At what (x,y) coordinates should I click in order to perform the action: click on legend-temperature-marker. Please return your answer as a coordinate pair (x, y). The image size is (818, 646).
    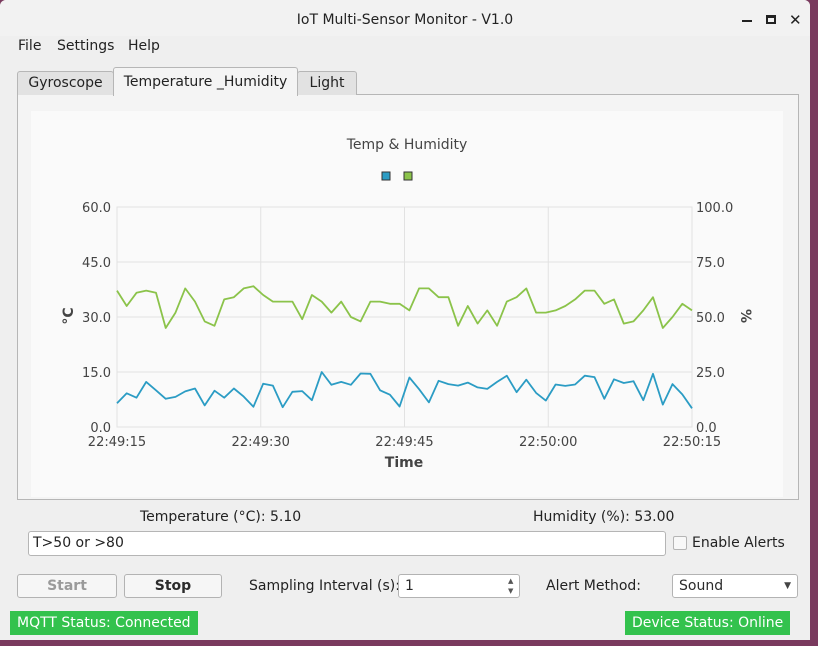
    Looking at the image, I should click on (386, 176).